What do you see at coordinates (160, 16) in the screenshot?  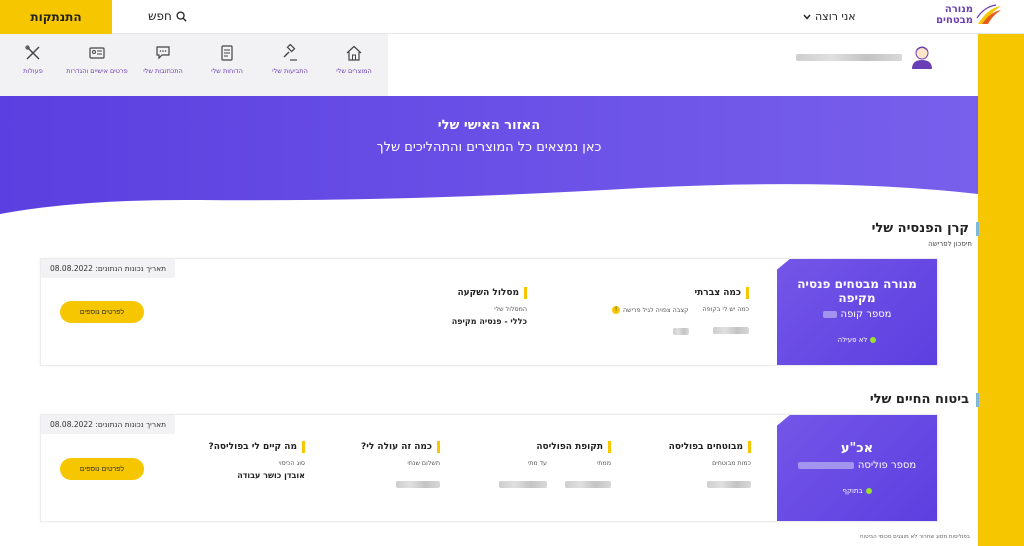 I see `search-label: חפש` at bounding box center [160, 16].